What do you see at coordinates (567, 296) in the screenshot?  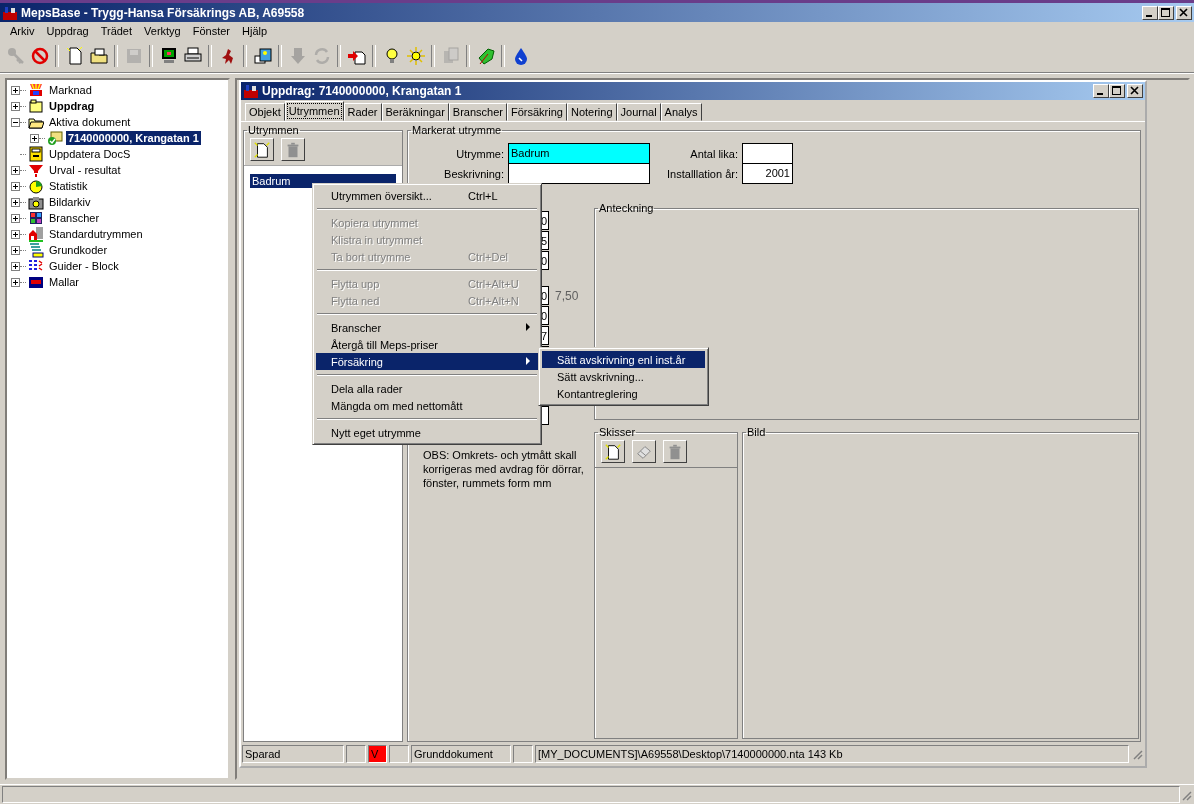 I see `measure-reading: 7,50` at bounding box center [567, 296].